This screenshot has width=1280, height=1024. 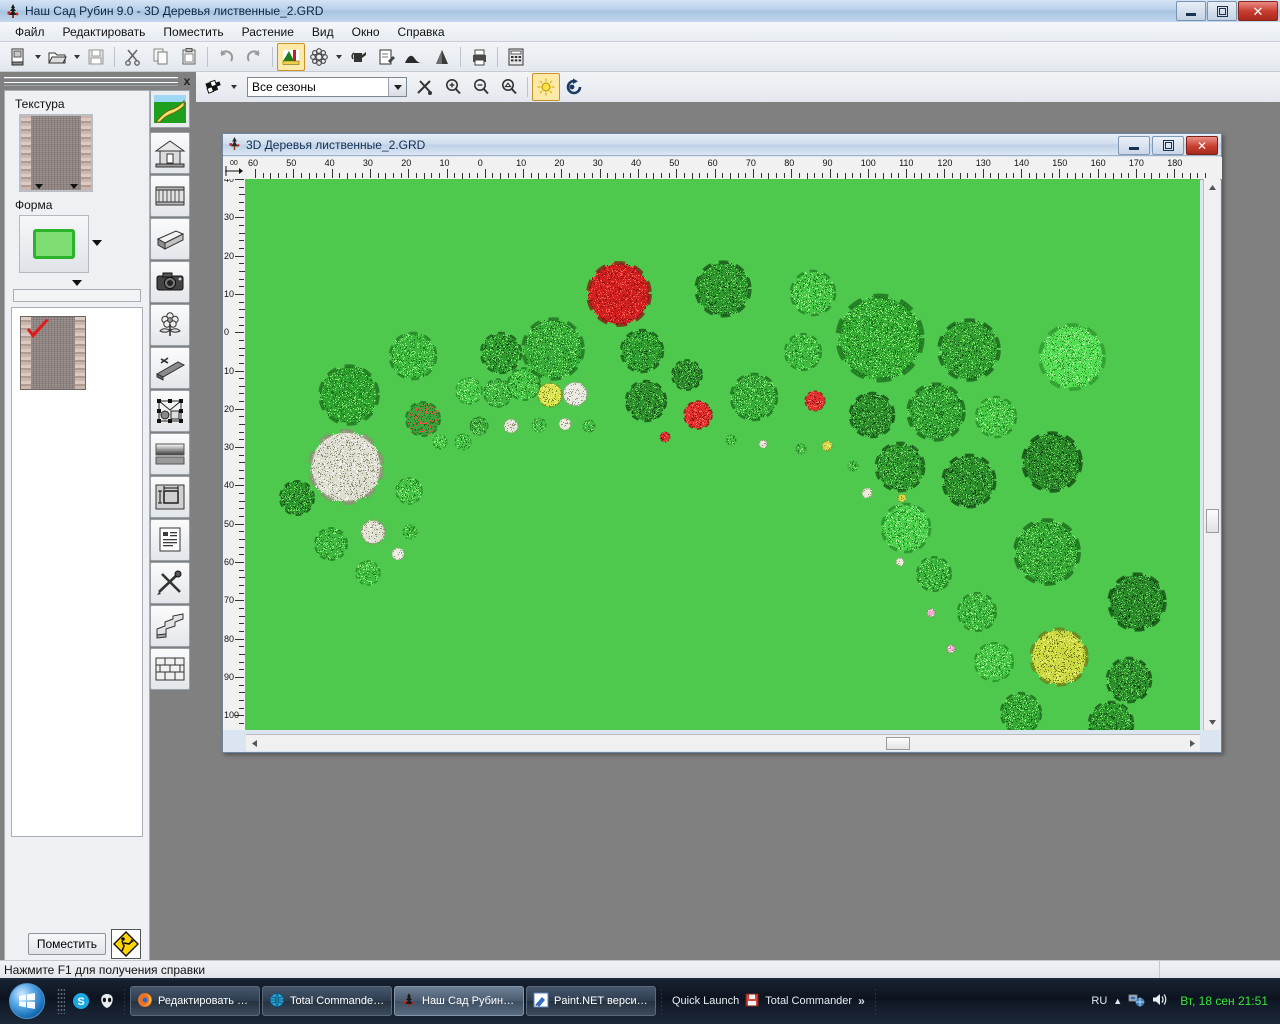 I want to click on scroll-up-arrow, so click(x=1212, y=187).